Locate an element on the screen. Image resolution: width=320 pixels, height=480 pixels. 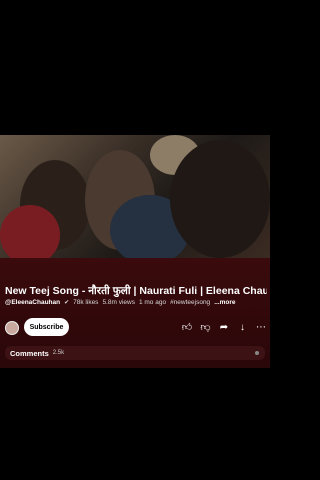
thumbs-down-icon: 👎︎ is located at coordinates (206, 327).